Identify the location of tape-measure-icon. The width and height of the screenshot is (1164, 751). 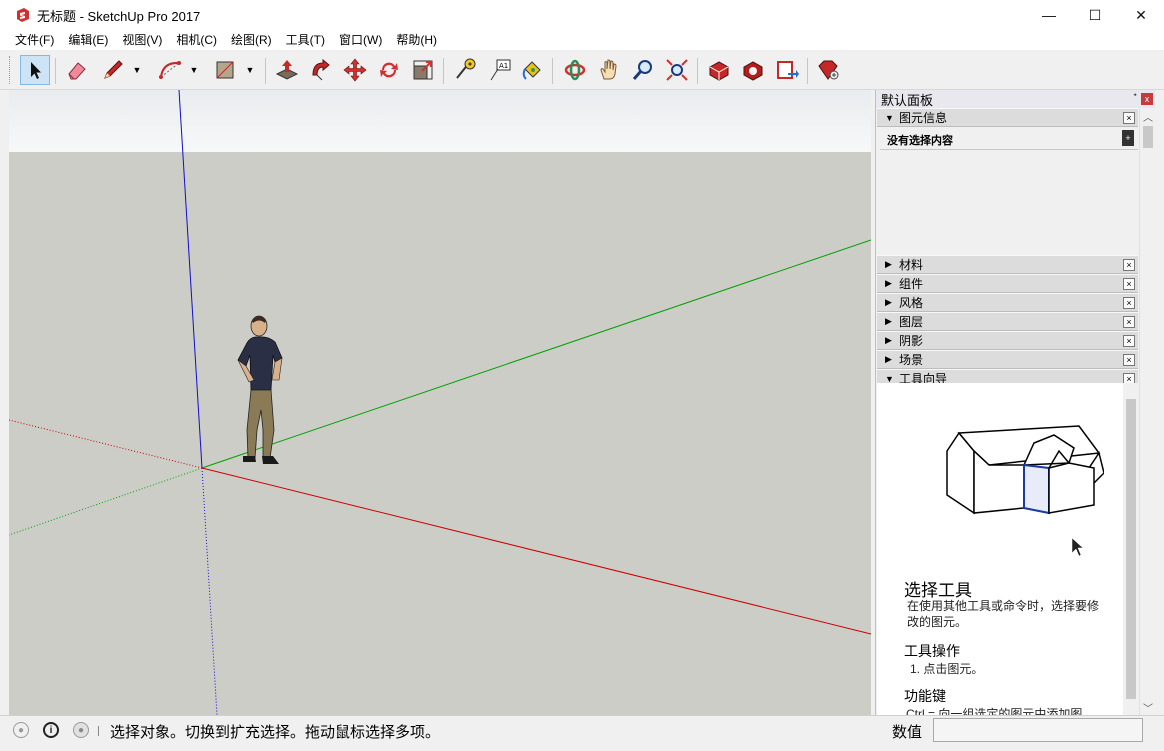
(466, 68).